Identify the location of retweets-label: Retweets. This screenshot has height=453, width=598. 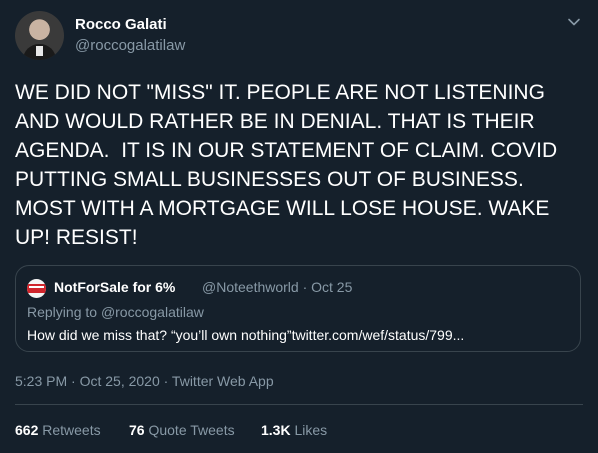
(71, 430).